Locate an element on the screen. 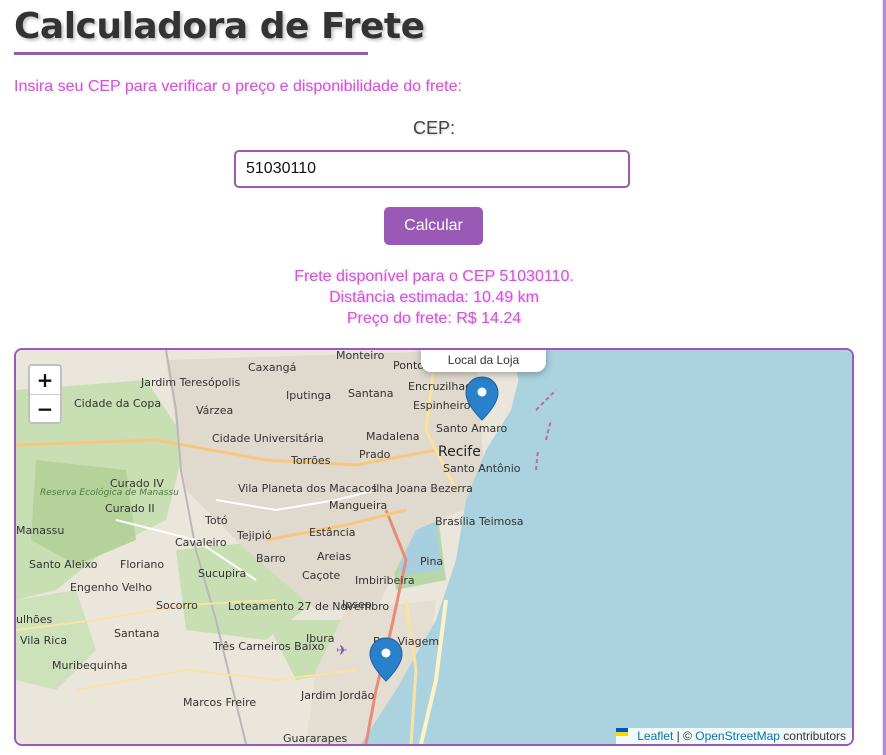  map-label: Torrões is located at coordinates (310, 460).